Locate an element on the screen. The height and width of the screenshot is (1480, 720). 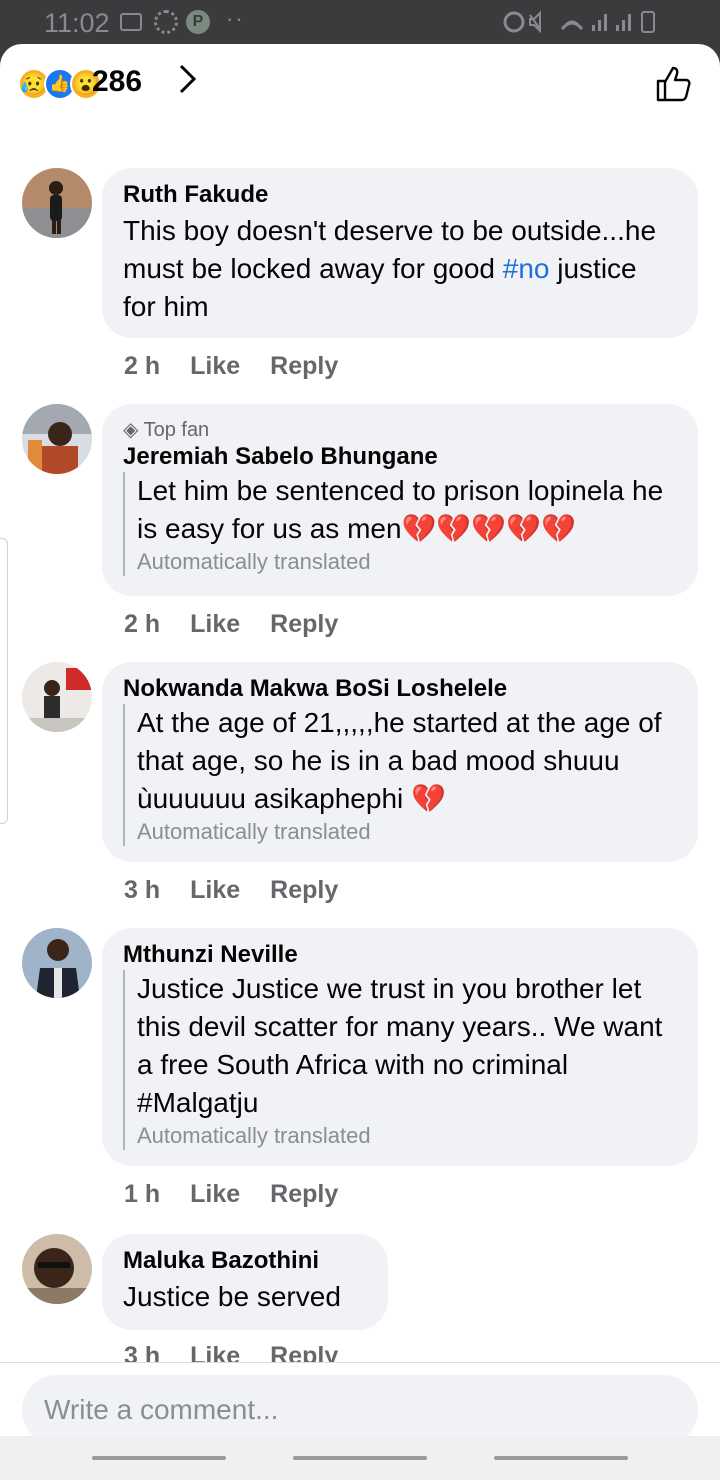
status-icons is located at coordinates (590, 25).